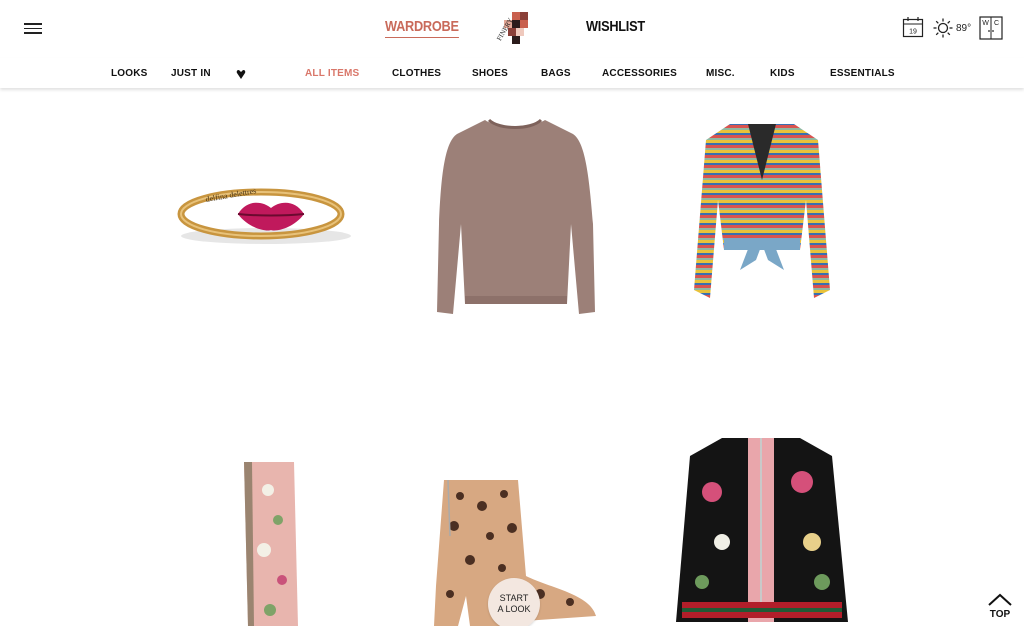  What do you see at coordinates (720, 73) in the screenshot?
I see `nav-misc: MISC.` at bounding box center [720, 73].